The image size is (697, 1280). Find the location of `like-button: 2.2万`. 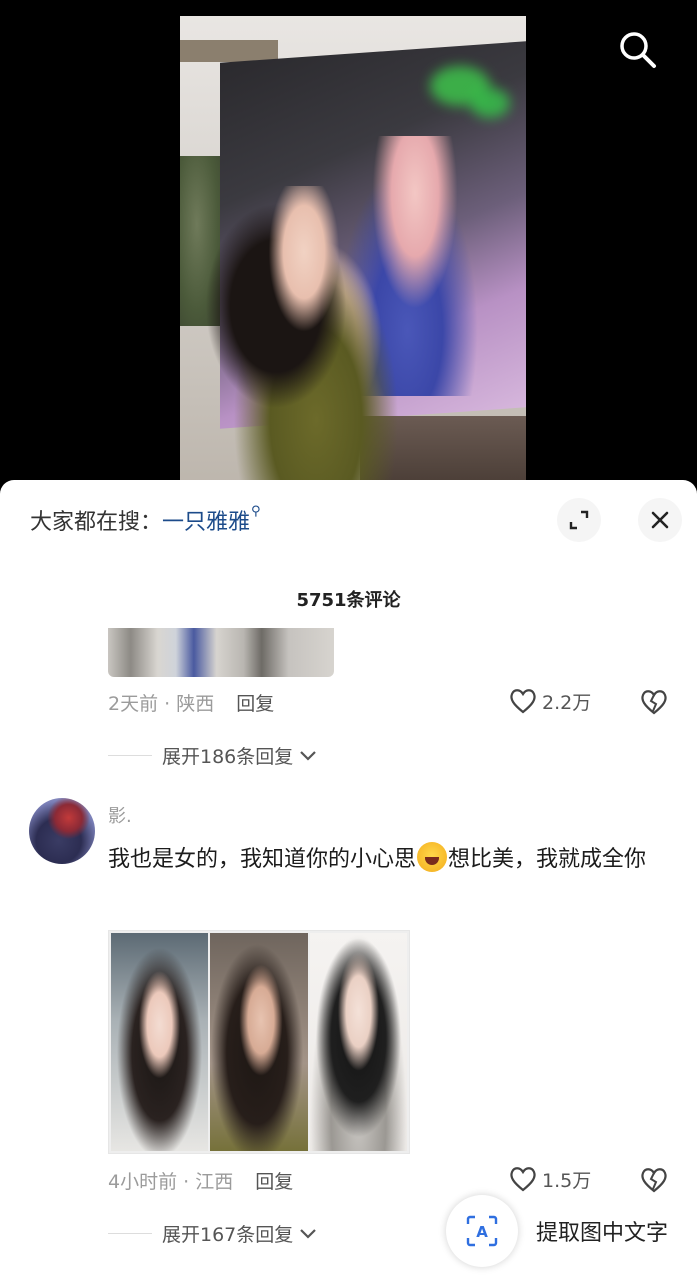

like-button: 2.2万 is located at coordinates (549, 701).